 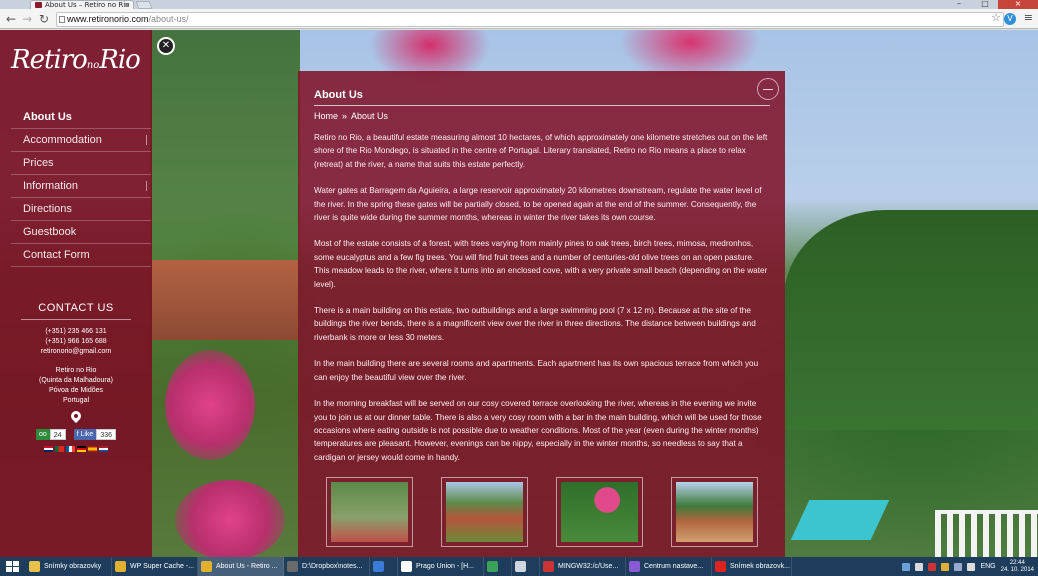 I want to click on tab-close-icon: ×, so click(x=127, y=5).